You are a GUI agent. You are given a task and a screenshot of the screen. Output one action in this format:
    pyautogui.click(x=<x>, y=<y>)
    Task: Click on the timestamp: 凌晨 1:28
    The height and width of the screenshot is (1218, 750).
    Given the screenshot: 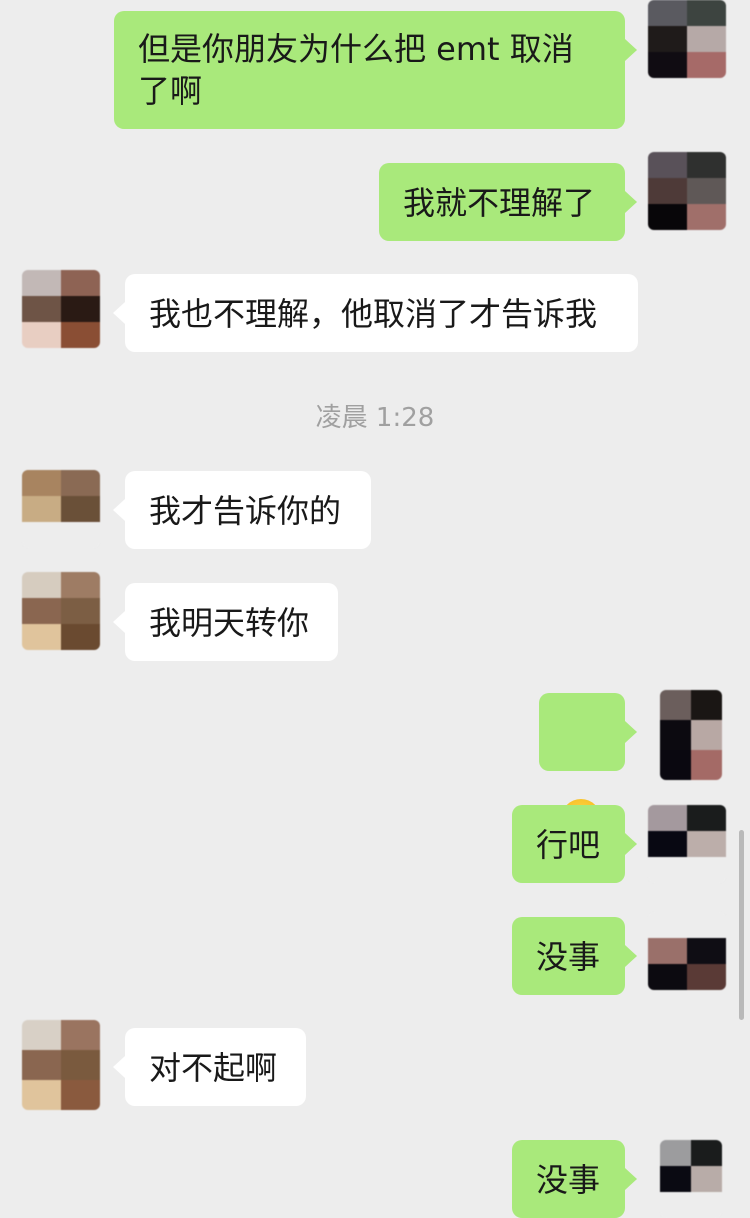 What is the action you would take?
    pyautogui.click(x=375, y=418)
    